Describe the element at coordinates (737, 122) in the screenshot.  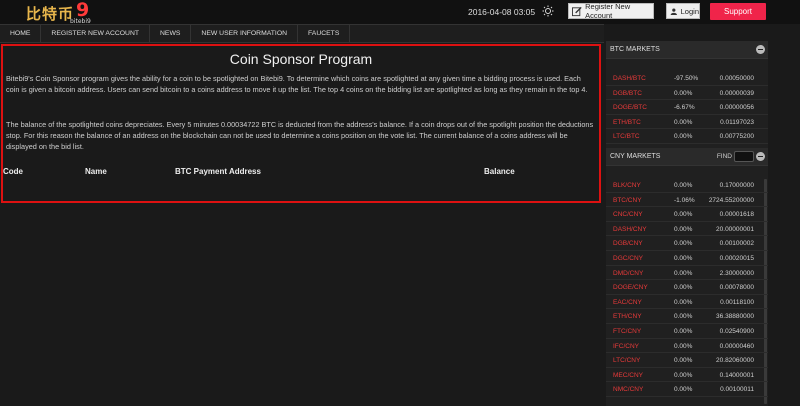
I see `market-price: 0.01197023` at that location.